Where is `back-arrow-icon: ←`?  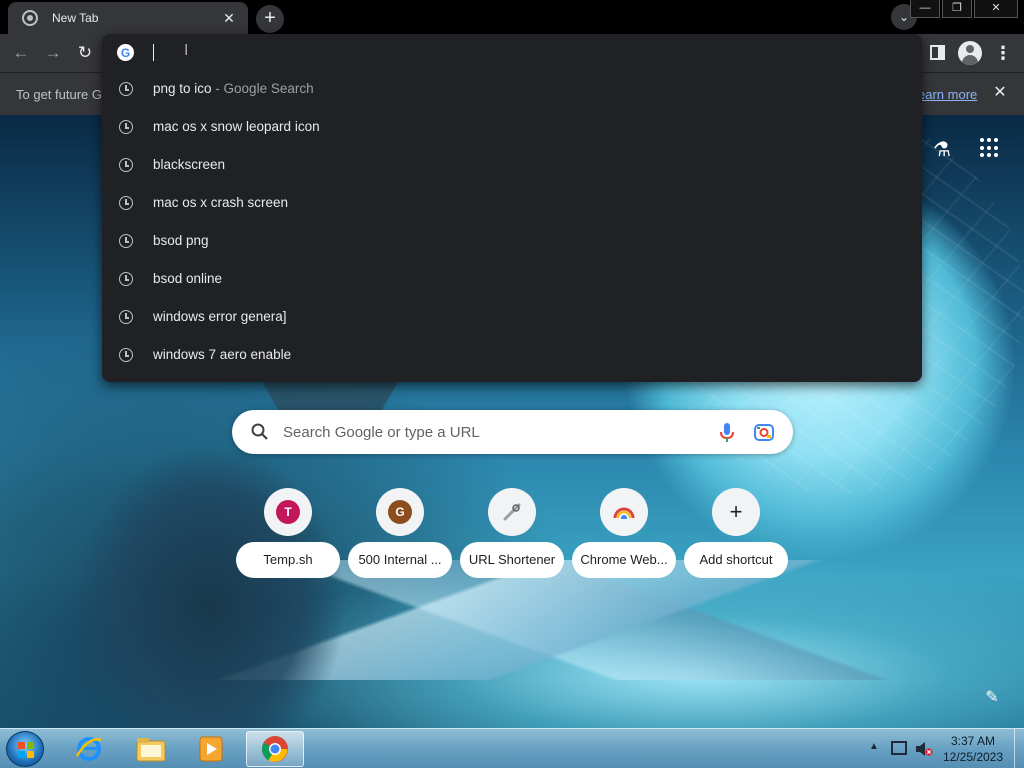
back-arrow-icon: ← is located at coordinates (21, 53).